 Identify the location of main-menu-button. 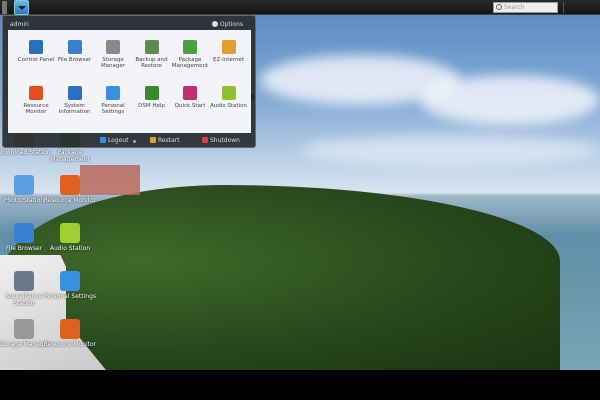
(21, 7).